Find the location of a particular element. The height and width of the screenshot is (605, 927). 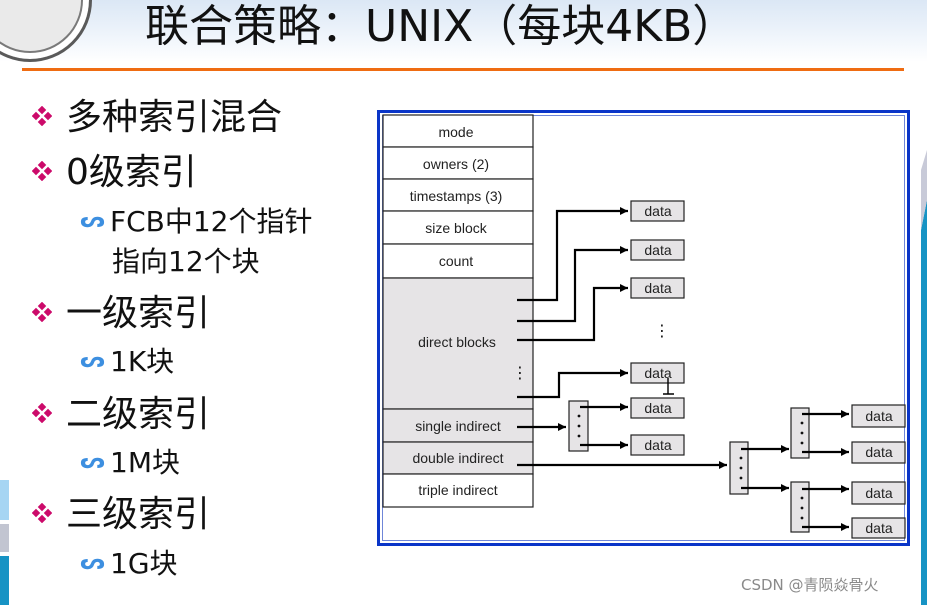

inode-field-label: direct blocks is located at coordinates (457, 342).